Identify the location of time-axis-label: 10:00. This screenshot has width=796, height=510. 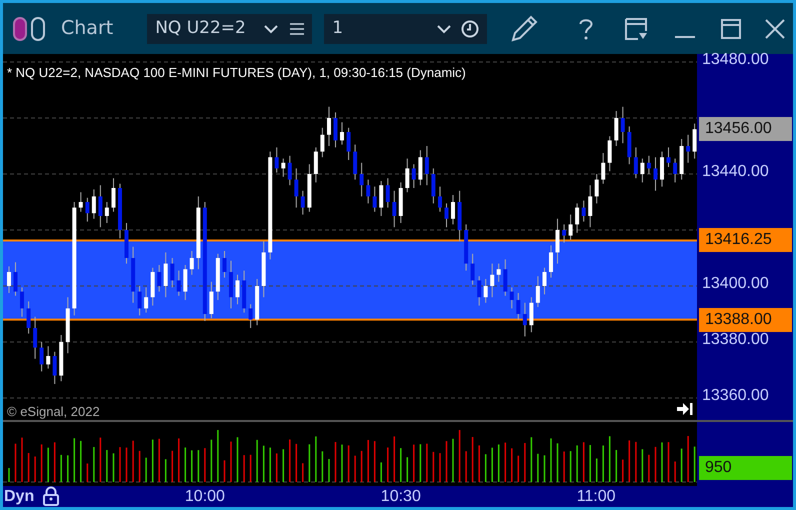
(204, 497).